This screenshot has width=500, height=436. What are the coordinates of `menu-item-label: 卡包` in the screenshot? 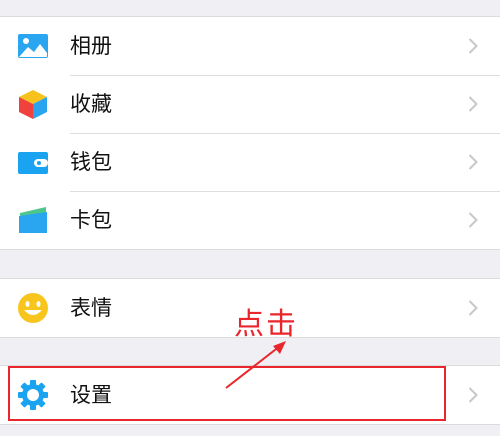 It's located at (91, 220).